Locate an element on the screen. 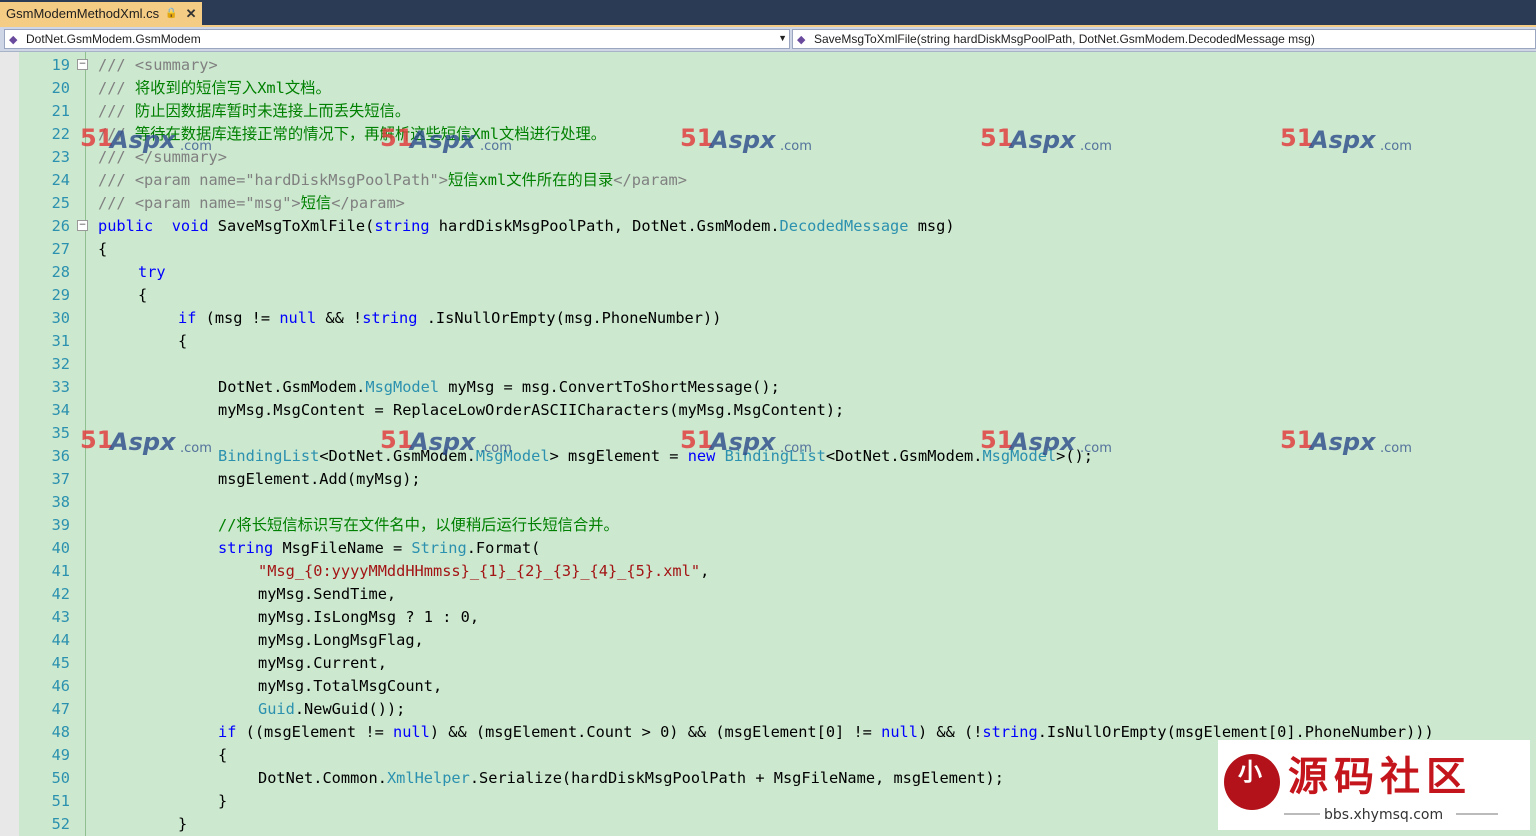 Image resolution: width=1536 pixels, height=836 pixels. code-text: //将长短信标识写在文件名中，以便稍后运行长短信合并。 is located at coordinates (418, 525).